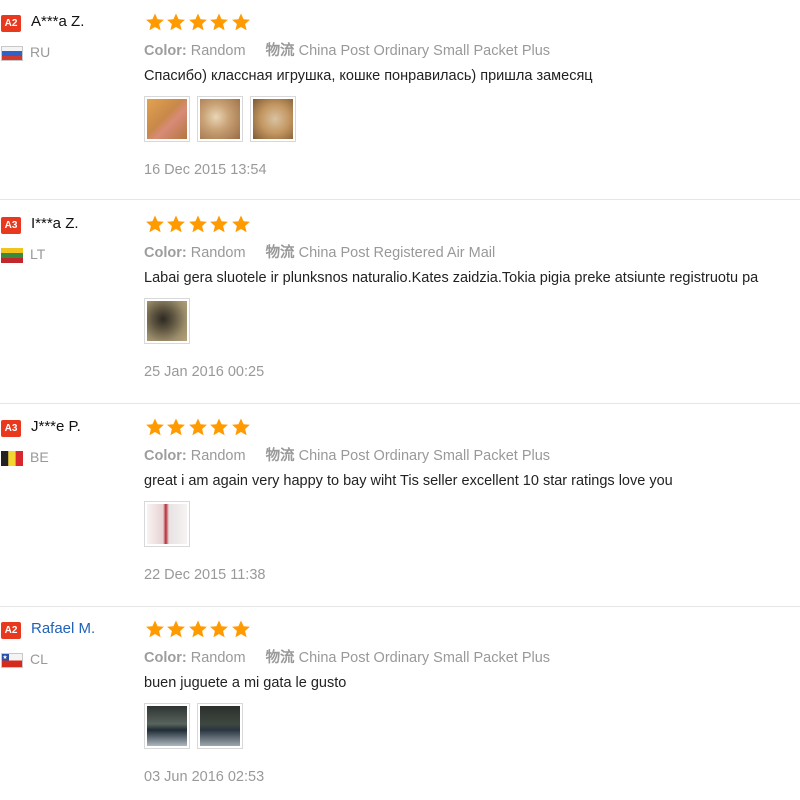  What do you see at coordinates (245, 683) in the screenshot?
I see `review-comment: buen juguete a mi gata le gusto` at bounding box center [245, 683].